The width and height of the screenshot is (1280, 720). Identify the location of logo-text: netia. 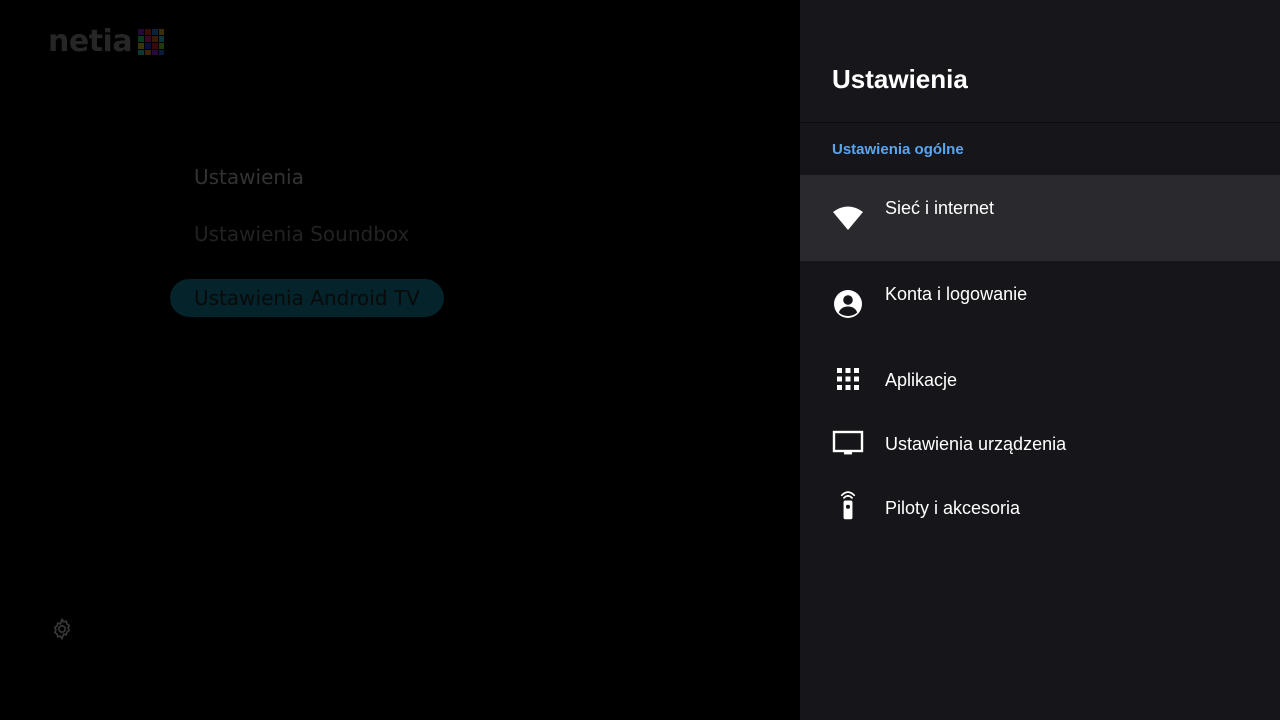
(90, 41).